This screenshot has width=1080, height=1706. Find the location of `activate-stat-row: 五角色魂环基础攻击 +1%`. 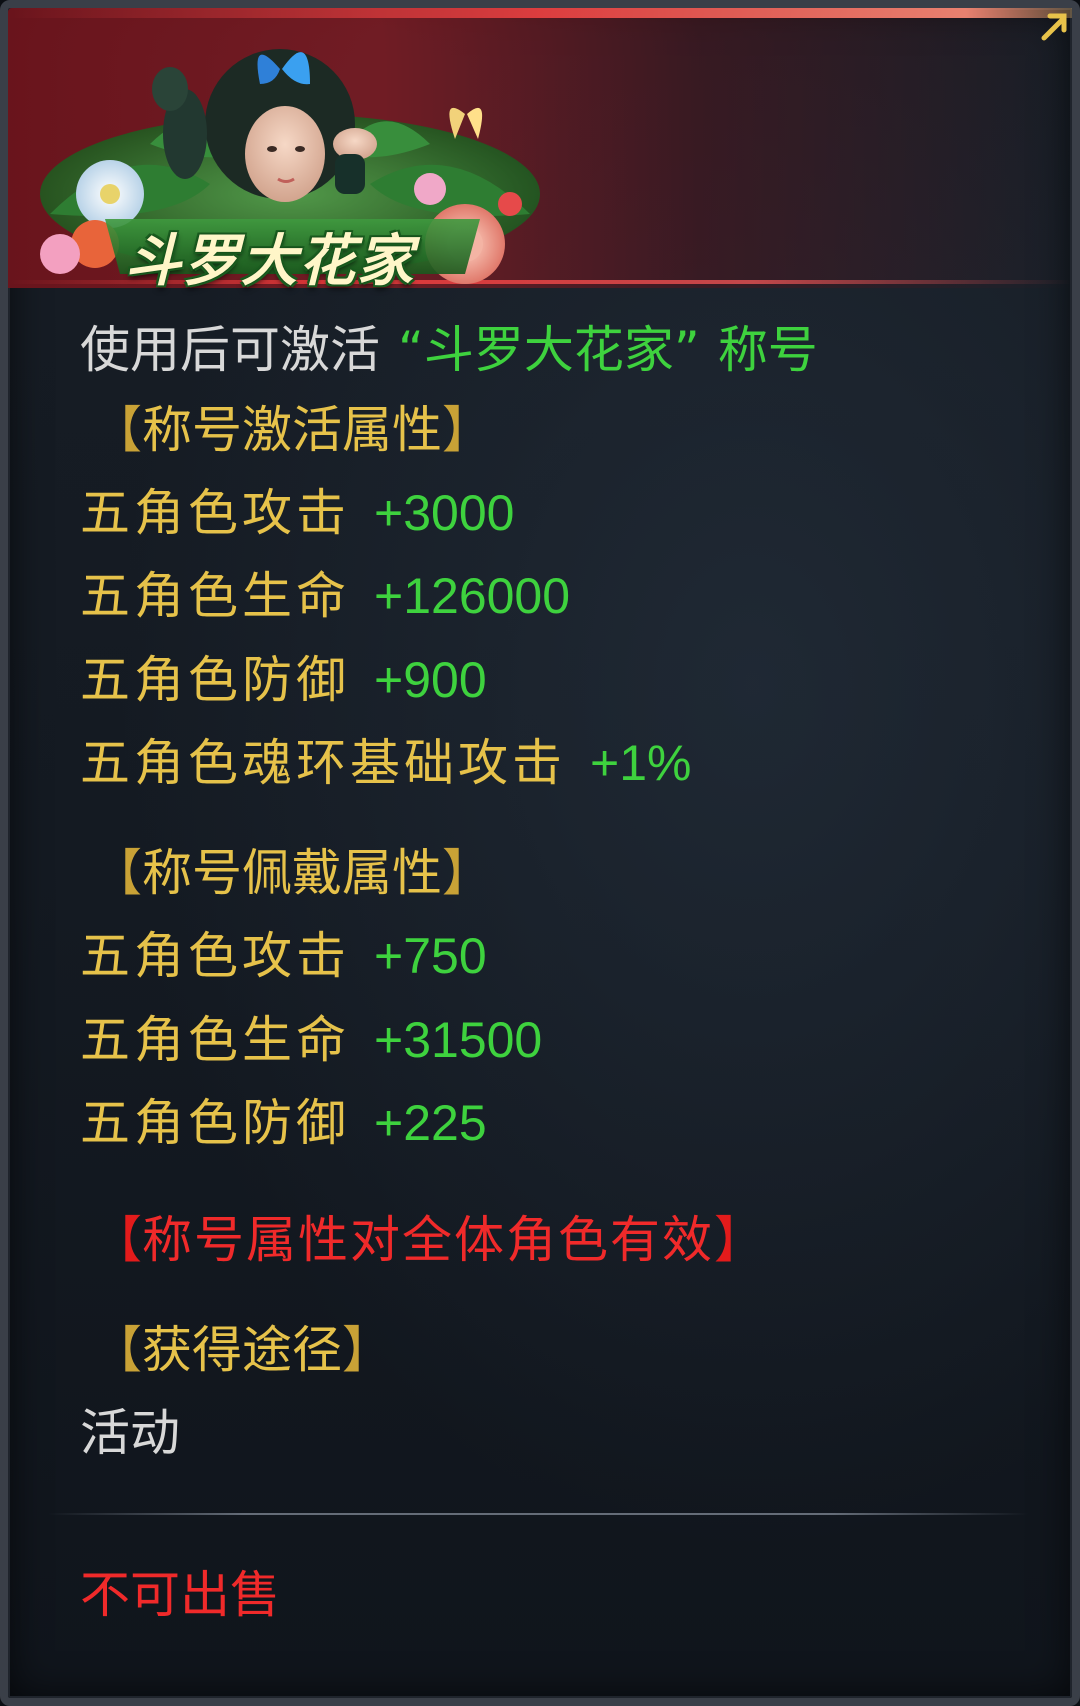

activate-stat-row: 五角色魂环基础攻击 +1% is located at coordinates (385, 763).